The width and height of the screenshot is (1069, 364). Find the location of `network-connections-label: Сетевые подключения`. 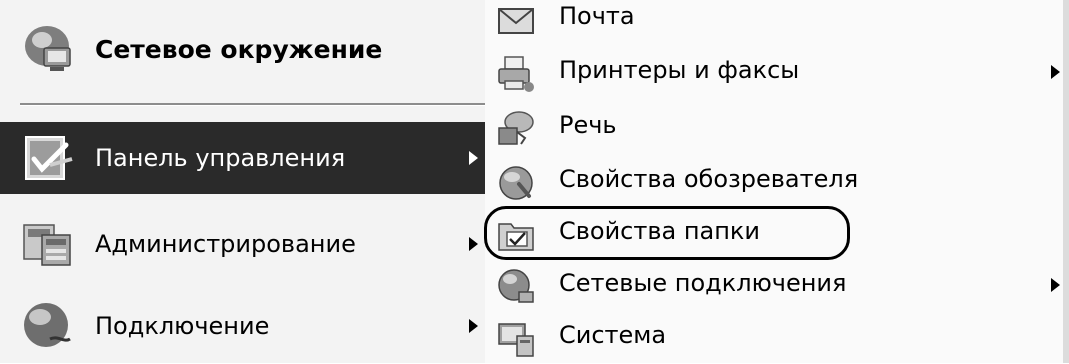

network-connections-label: Сетевые подключения is located at coordinates (703, 283).